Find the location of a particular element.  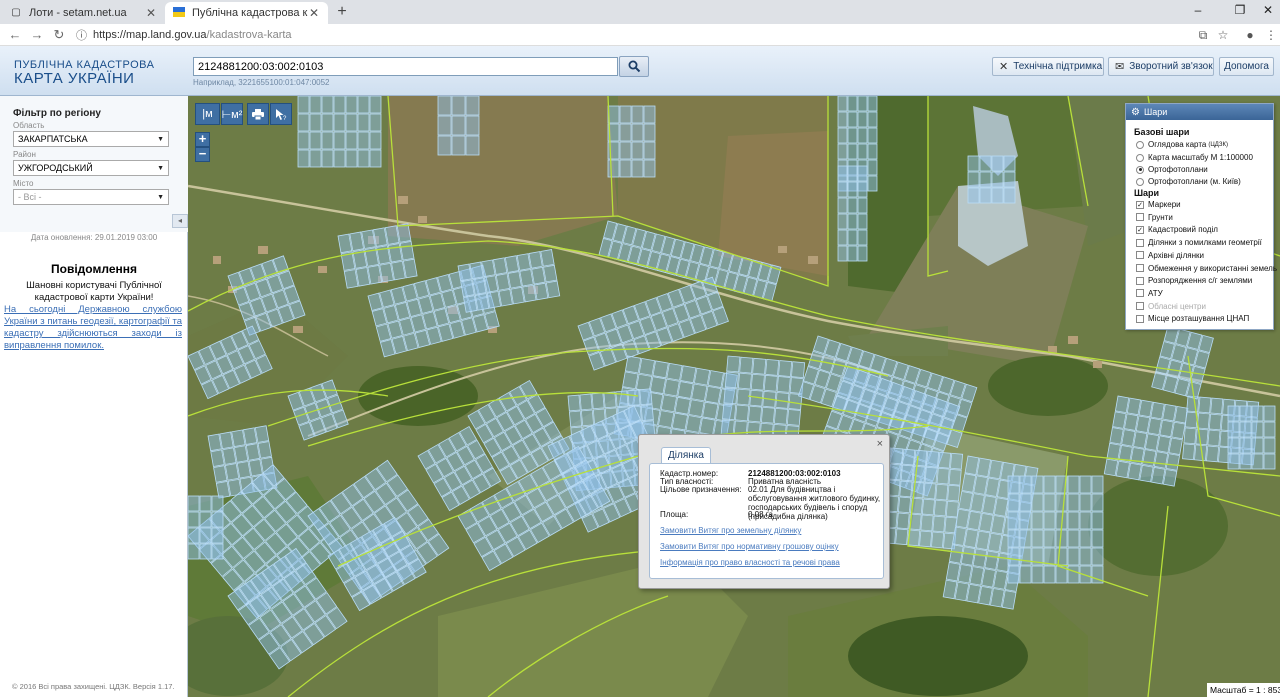

layers-panel-header: ⚙ Шари is located at coordinates (1199, 112).